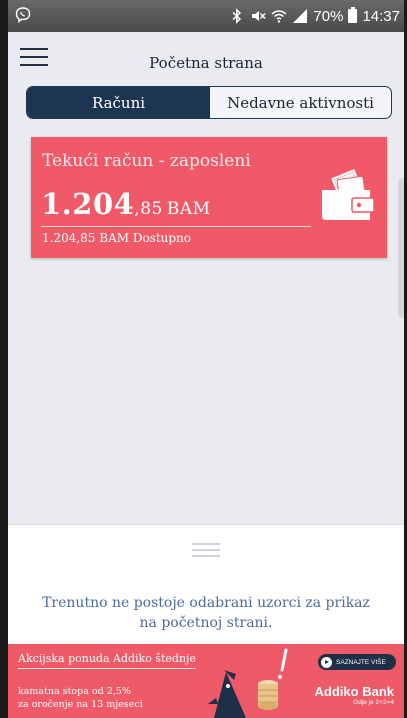 This screenshot has height=718, width=407. I want to click on wifi-icon, so click(279, 16).